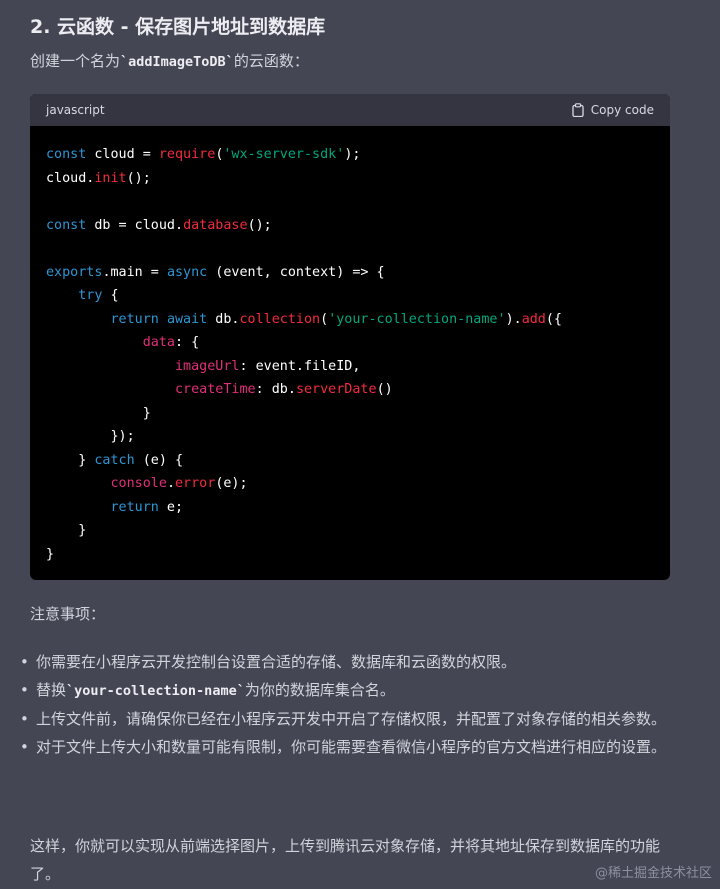 This screenshot has height=889, width=720. I want to click on code-line: } catch (e) {, so click(114, 460).